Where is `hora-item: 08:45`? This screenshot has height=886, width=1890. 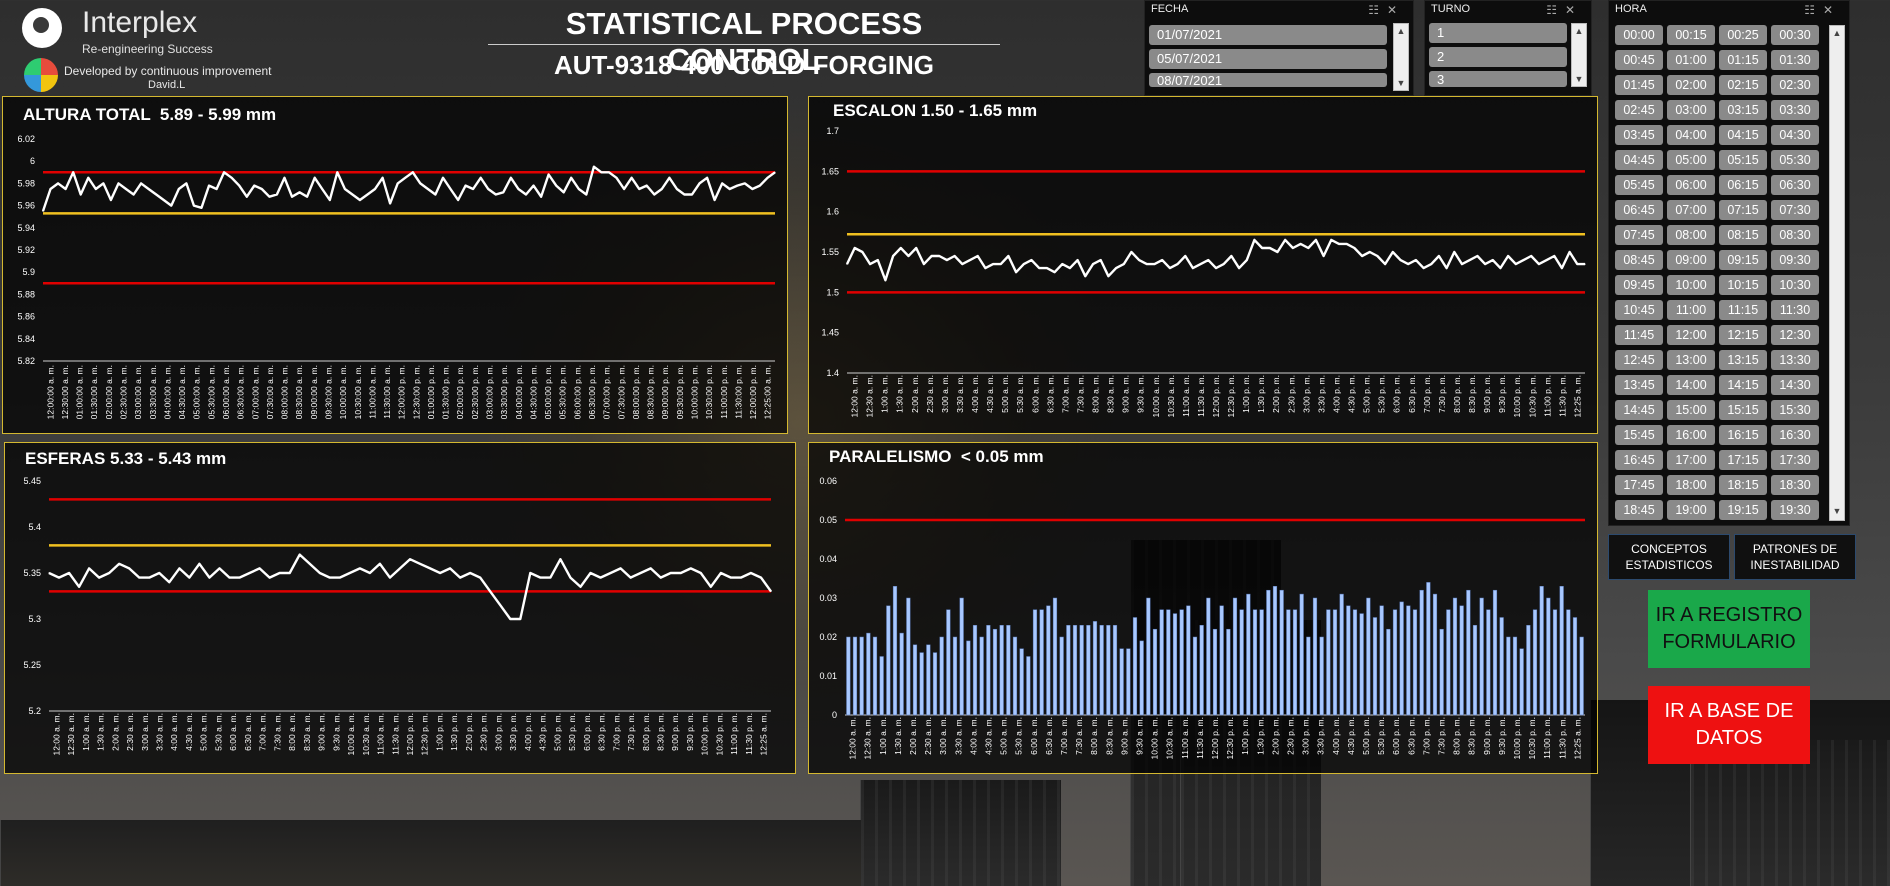
hora-item: 08:45 is located at coordinates (1639, 260).